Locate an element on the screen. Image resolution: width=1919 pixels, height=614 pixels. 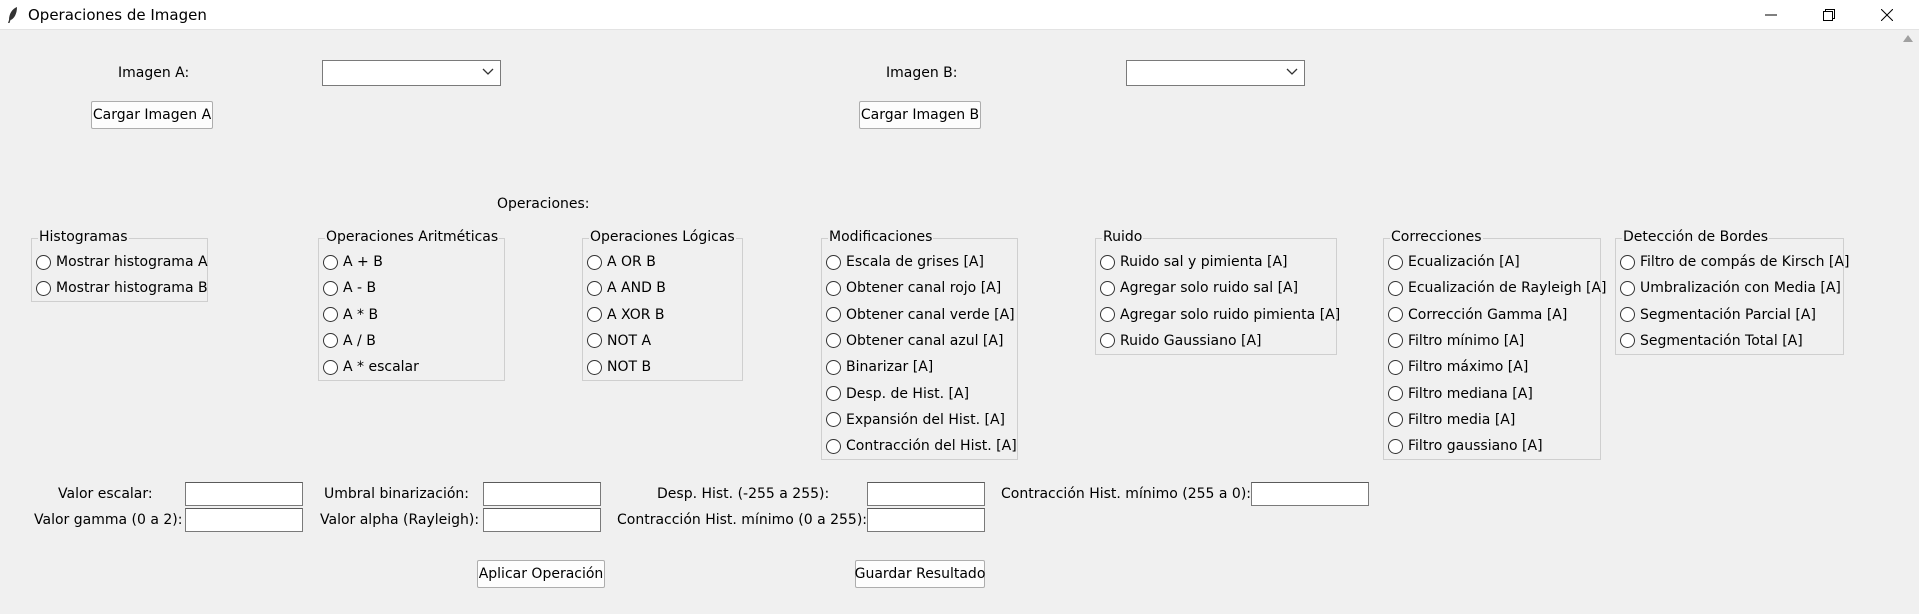
contraccion-min-input is located at coordinates (926, 520).